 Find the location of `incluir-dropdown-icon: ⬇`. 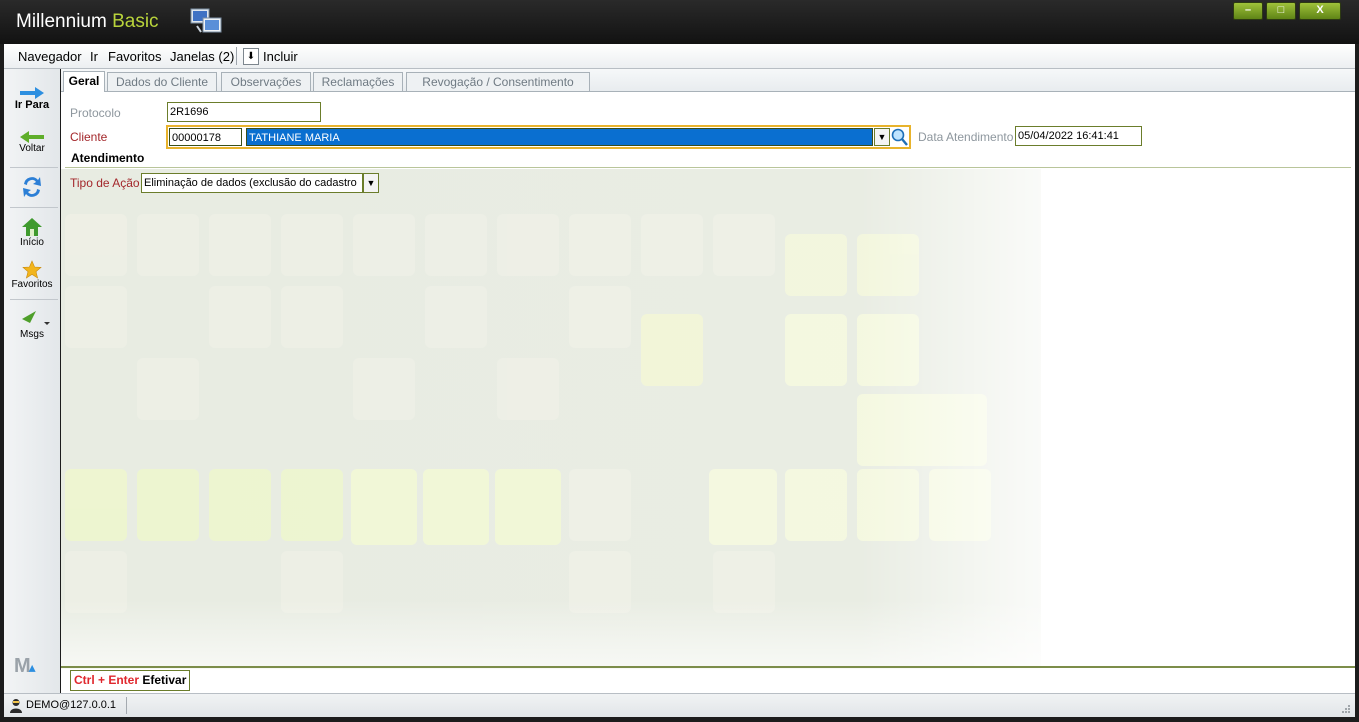

incluir-dropdown-icon: ⬇ is located at coordinates (251, 56).